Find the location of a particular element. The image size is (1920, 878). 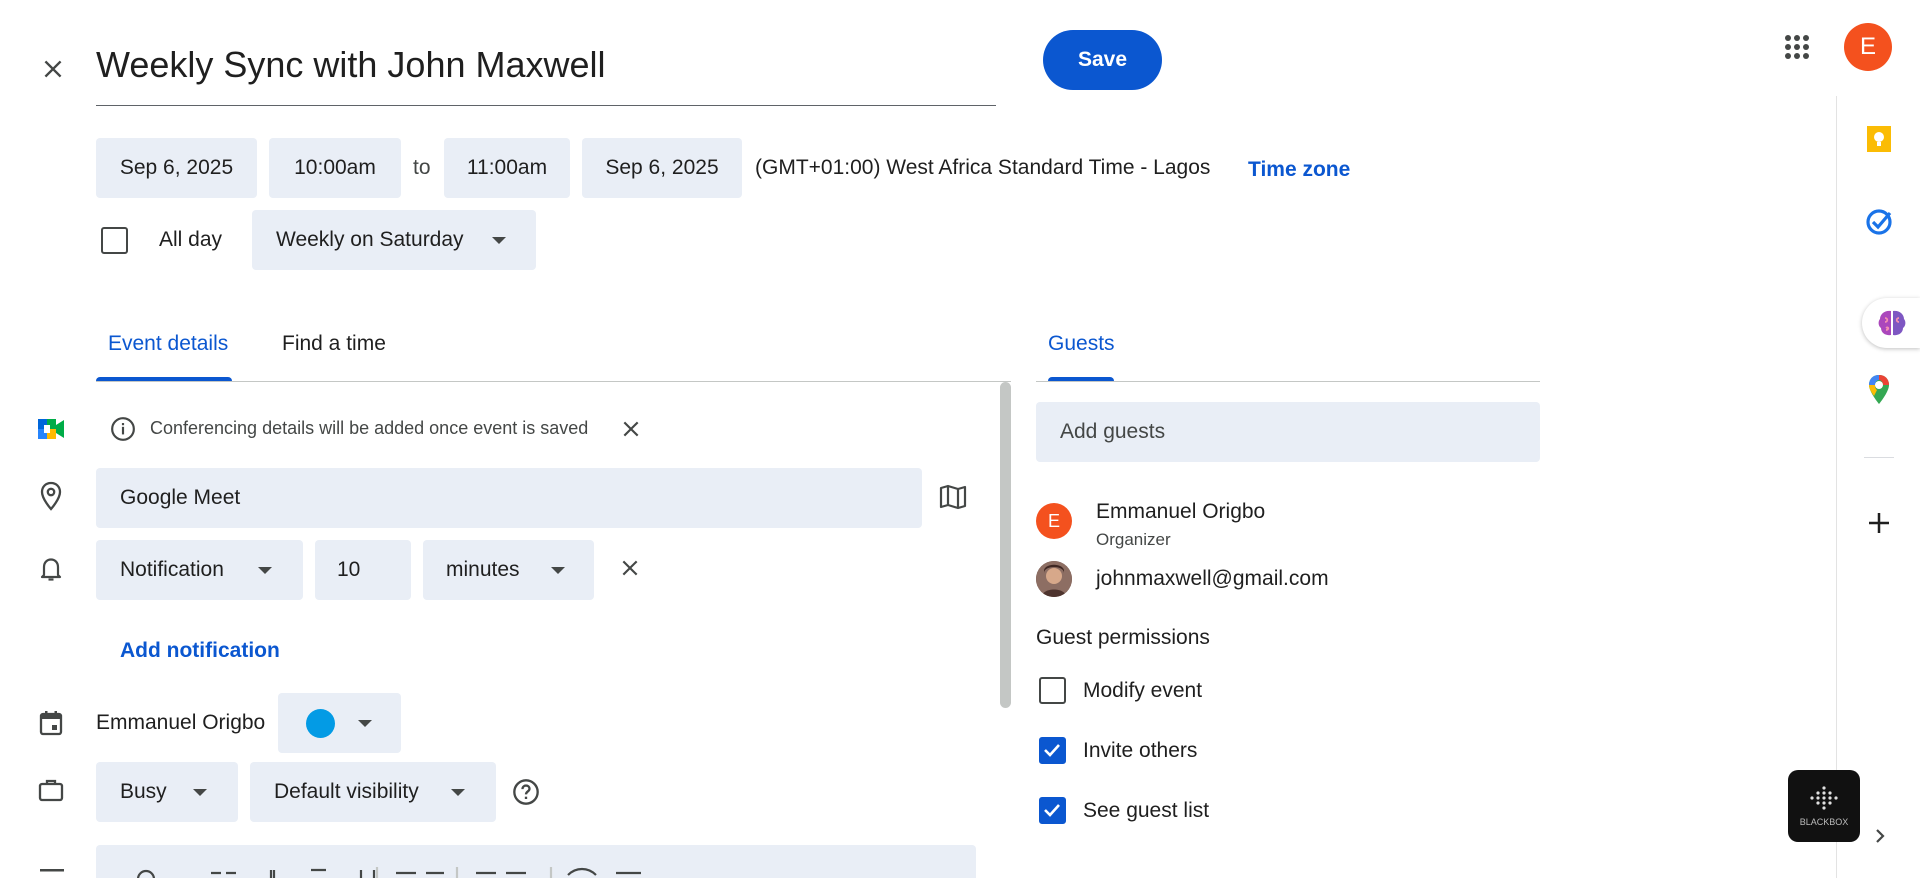

chevron-right-icon is located at coordinates (1880, 836).